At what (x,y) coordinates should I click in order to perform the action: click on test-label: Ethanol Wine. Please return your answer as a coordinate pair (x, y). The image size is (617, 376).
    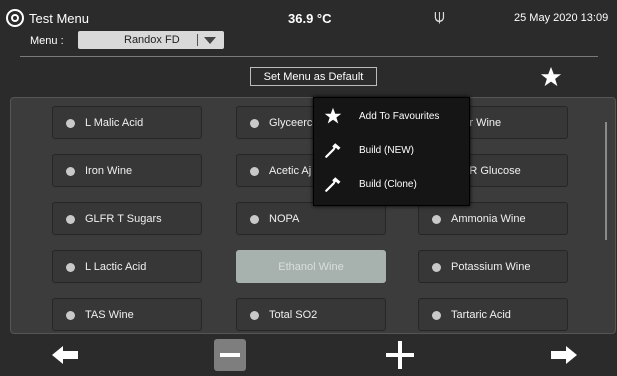
    Looking at the image, I should click on (311, 267).